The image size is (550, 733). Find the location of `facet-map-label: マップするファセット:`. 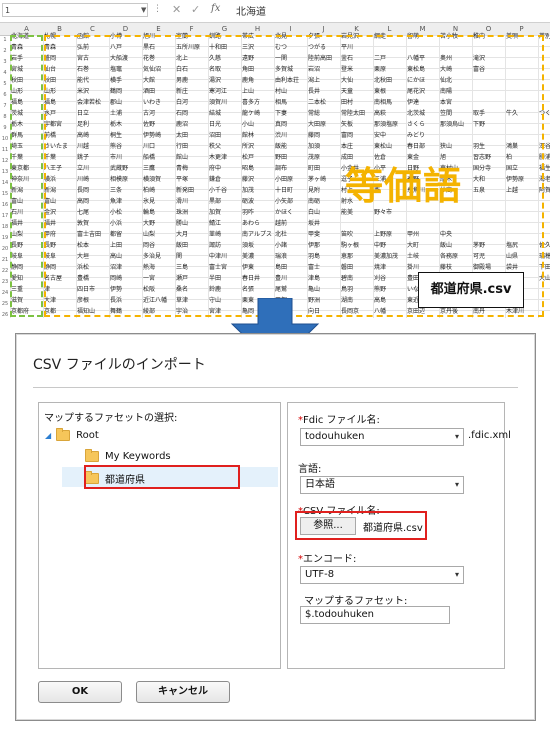

facet-map-label: マップするファセット: is located at coordinates (356, 601).